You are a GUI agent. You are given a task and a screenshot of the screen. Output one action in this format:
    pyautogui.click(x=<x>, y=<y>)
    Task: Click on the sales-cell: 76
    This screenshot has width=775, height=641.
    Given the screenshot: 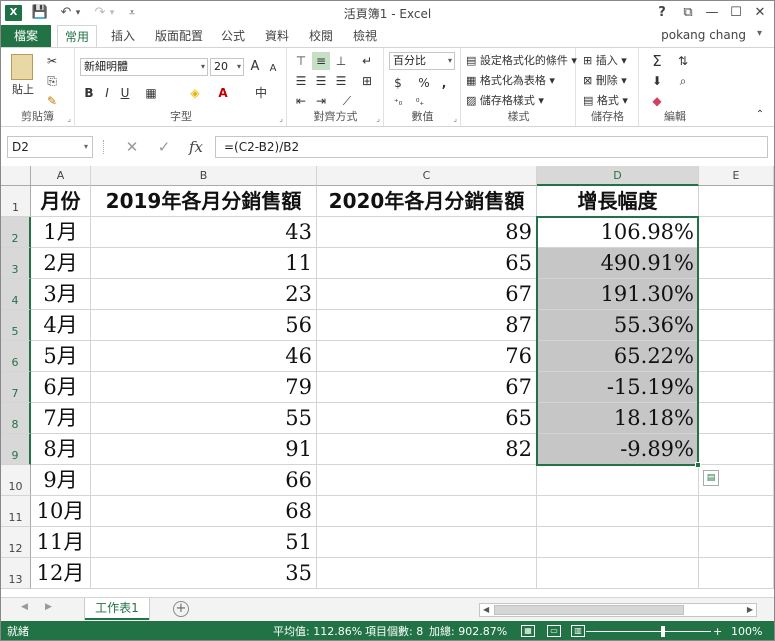 What is the action you would take?
    pyautogui.click(x=427, y=356)
    